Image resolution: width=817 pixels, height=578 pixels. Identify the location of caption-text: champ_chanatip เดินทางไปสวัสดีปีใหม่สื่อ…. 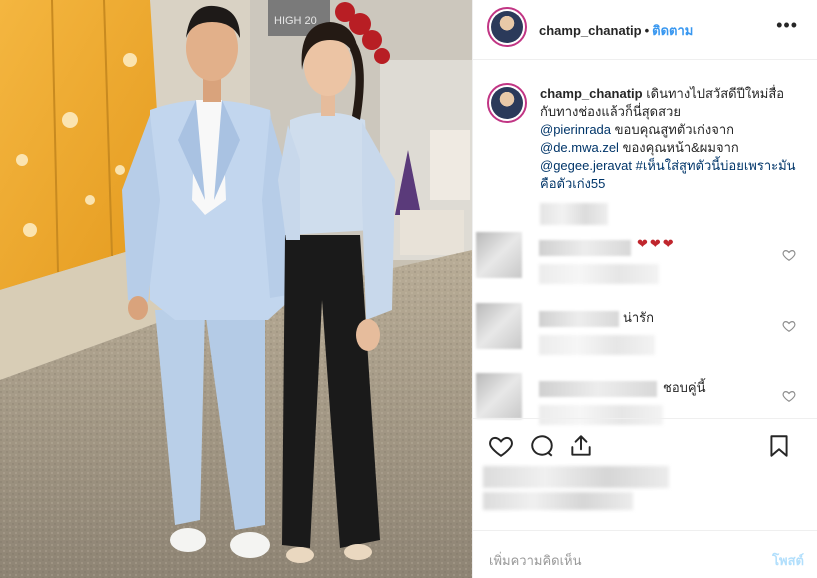
(670, 139).